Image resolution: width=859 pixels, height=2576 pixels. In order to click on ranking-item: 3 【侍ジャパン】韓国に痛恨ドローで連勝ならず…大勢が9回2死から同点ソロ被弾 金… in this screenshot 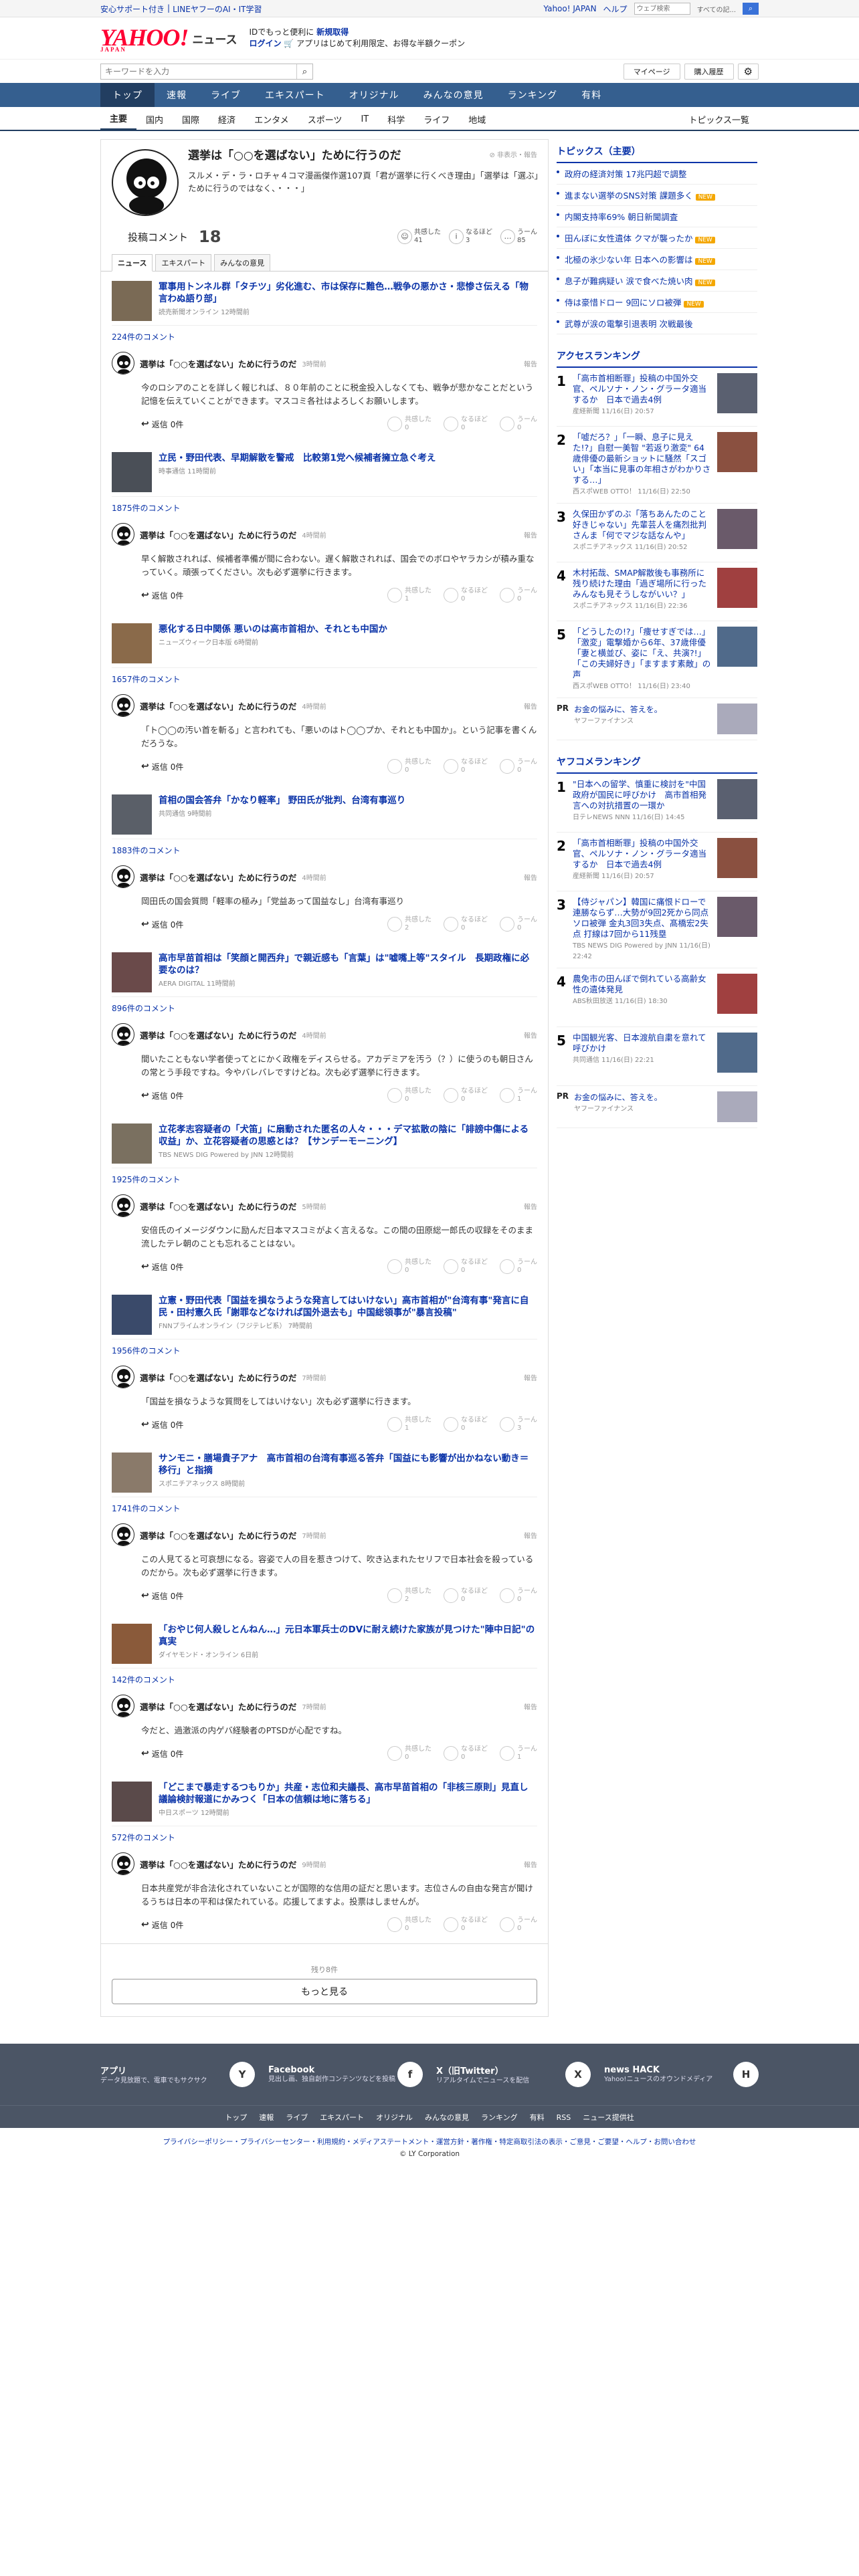, I will do `click(657, 929)`.